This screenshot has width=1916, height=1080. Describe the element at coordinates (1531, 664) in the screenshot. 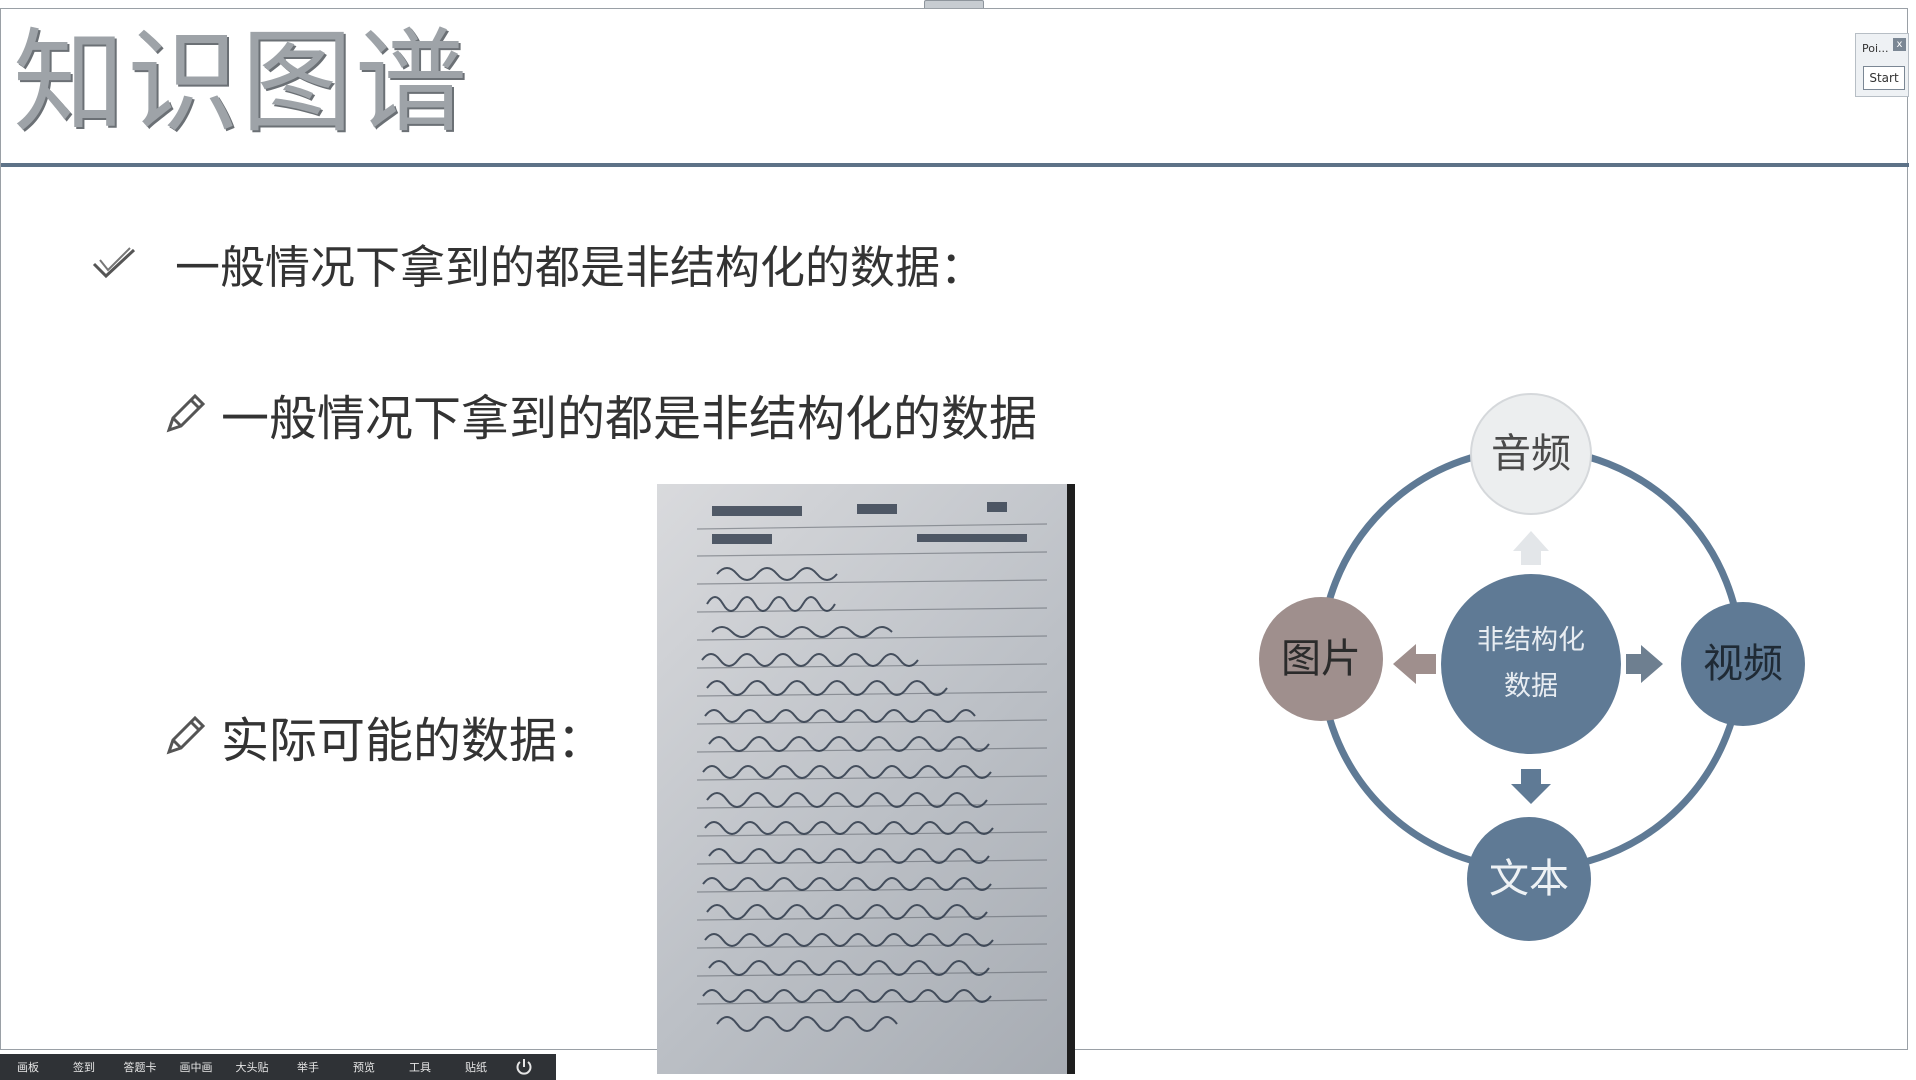

I see `center-node` at that location.